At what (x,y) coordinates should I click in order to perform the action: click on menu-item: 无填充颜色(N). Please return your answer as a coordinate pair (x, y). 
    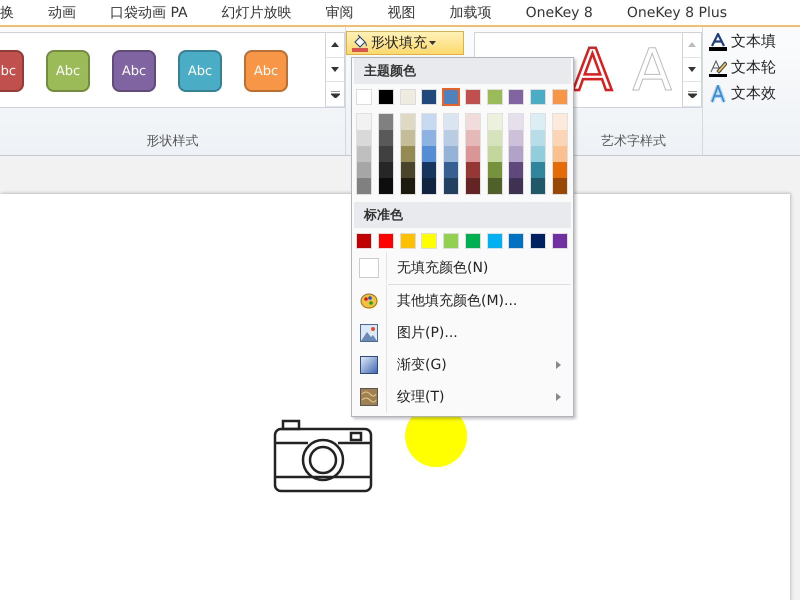
    Looking at the image, I should click on (462, 268).